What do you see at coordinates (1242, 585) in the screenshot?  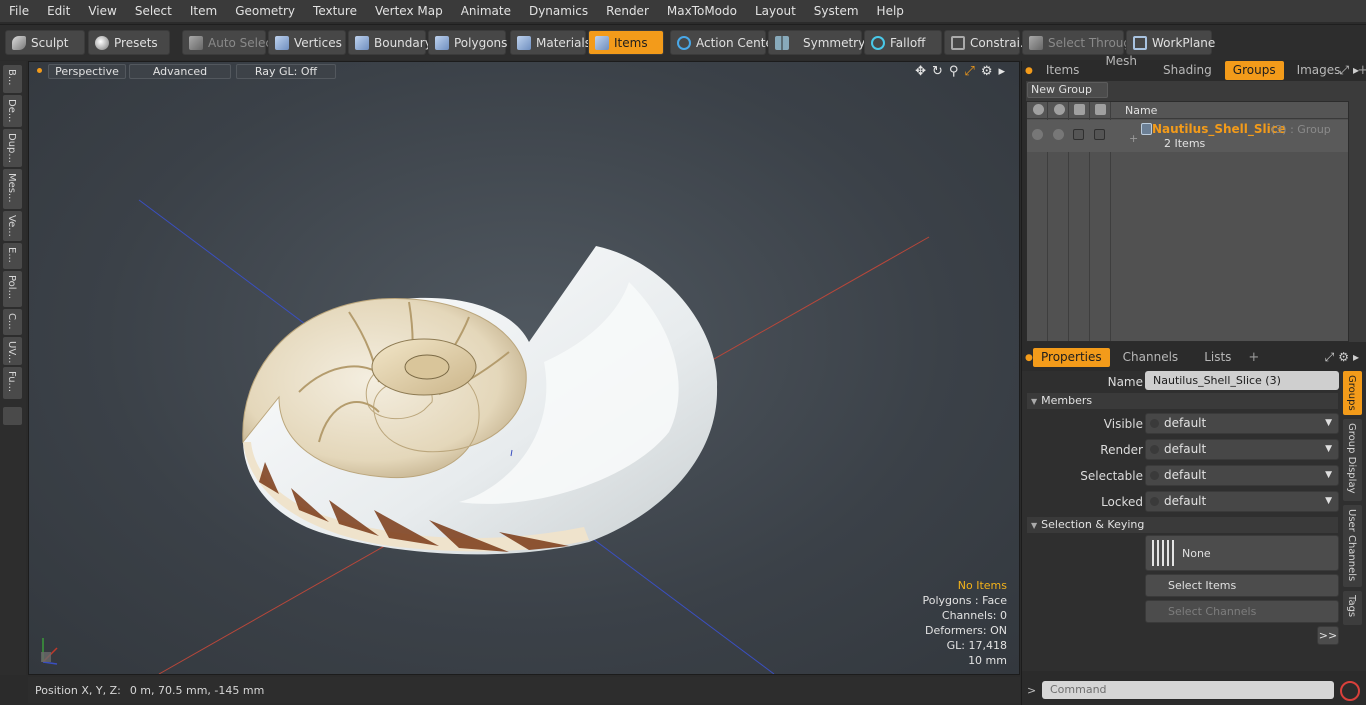 I see `select-items-button: Select Items` at bounding box center [1242, 585].